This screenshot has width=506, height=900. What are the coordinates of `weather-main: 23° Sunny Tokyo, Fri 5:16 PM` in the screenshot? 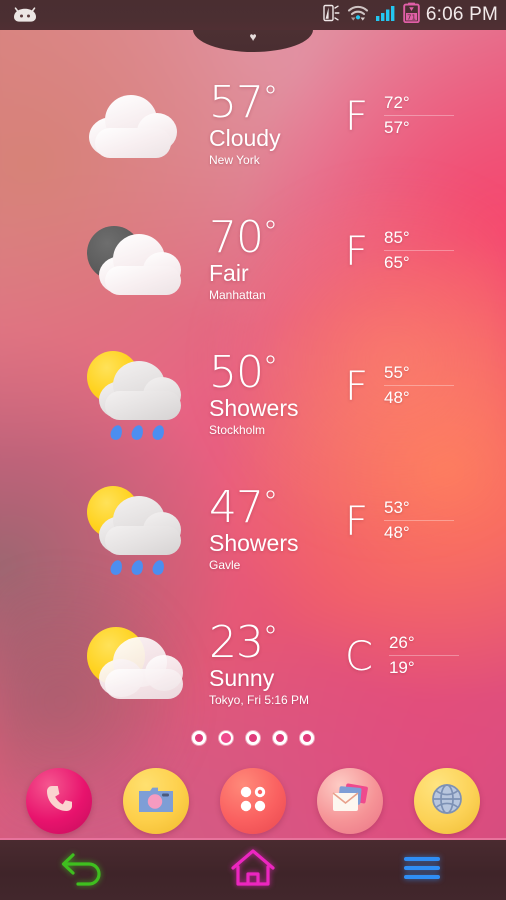 It's located at (269, 664).